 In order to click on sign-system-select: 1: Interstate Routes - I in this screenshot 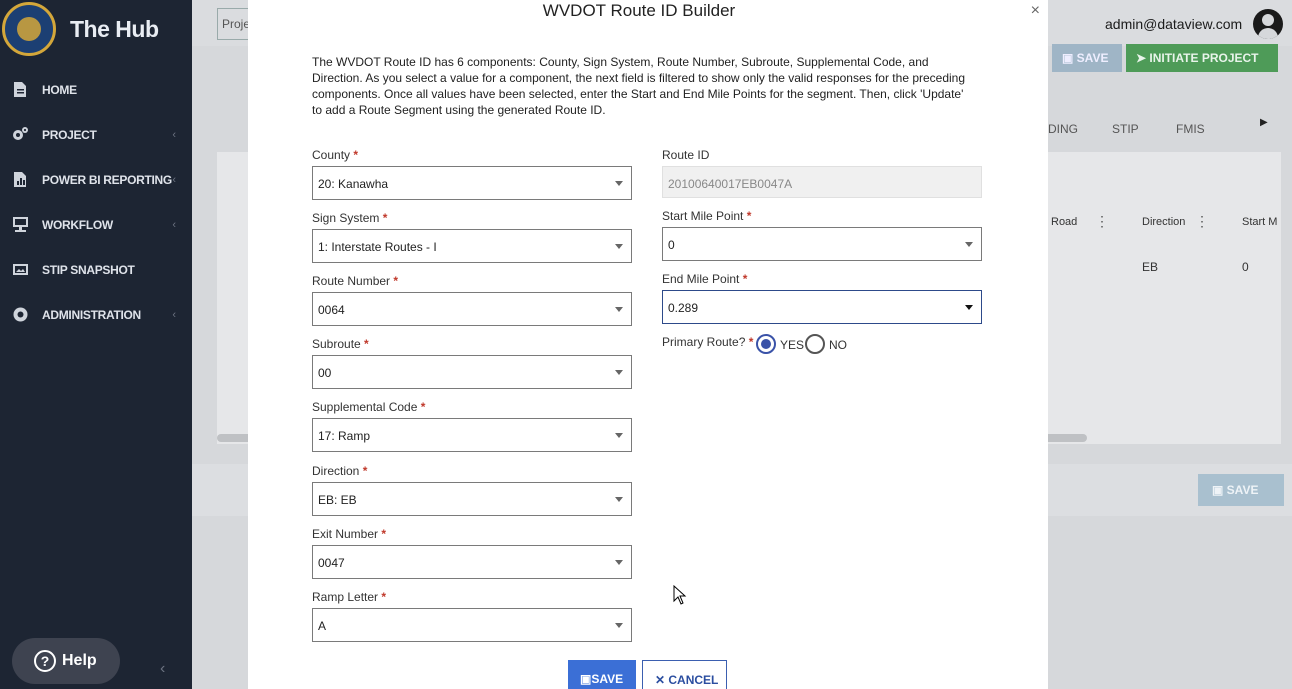, I will do `click(472, 246)`.